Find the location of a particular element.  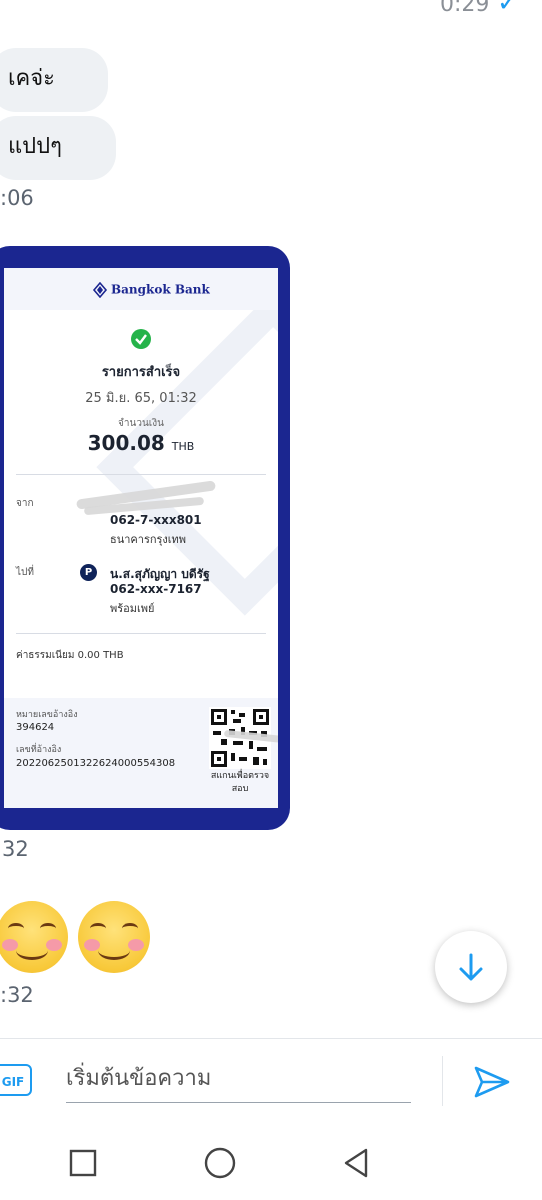

recent-apps-button is located at coordinates (84, 1162).